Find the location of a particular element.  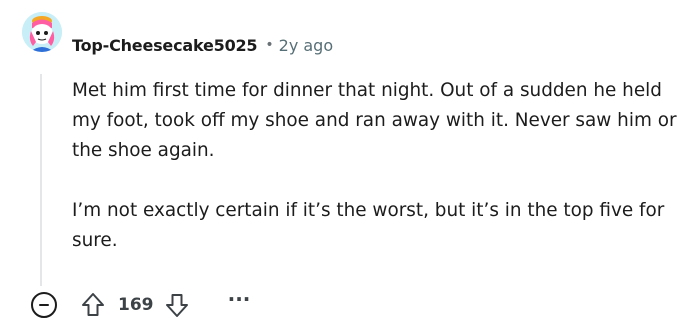

comment-meta: Top-Cheesecake5025 • 2y ago is located at coordinates (202, 45).